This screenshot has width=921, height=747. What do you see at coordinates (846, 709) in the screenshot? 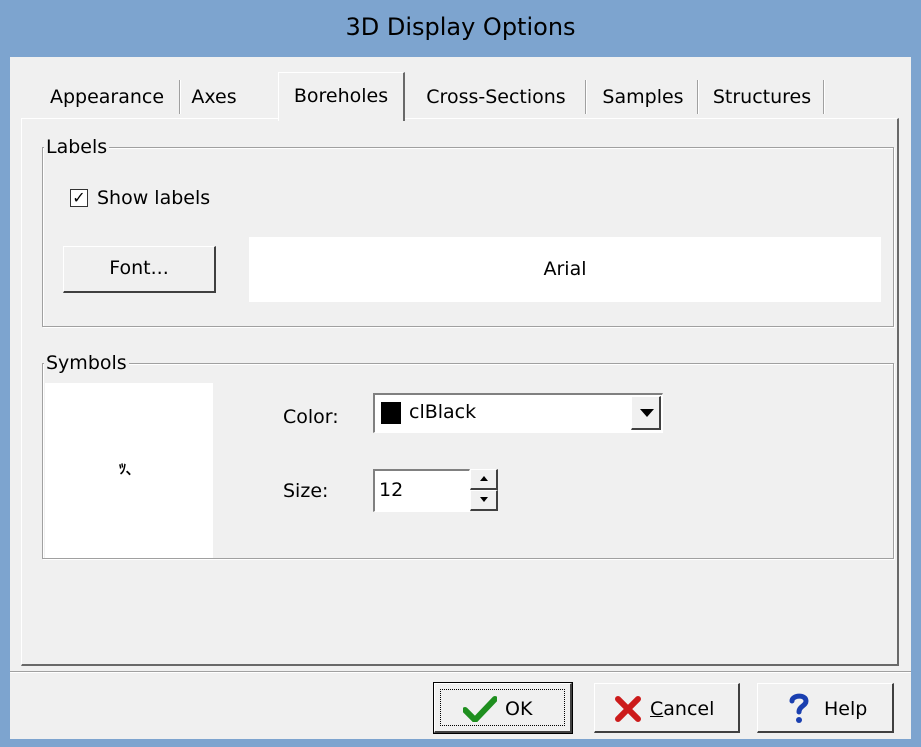
I see `help-button-label: Help` at bounding box center [846, 709].